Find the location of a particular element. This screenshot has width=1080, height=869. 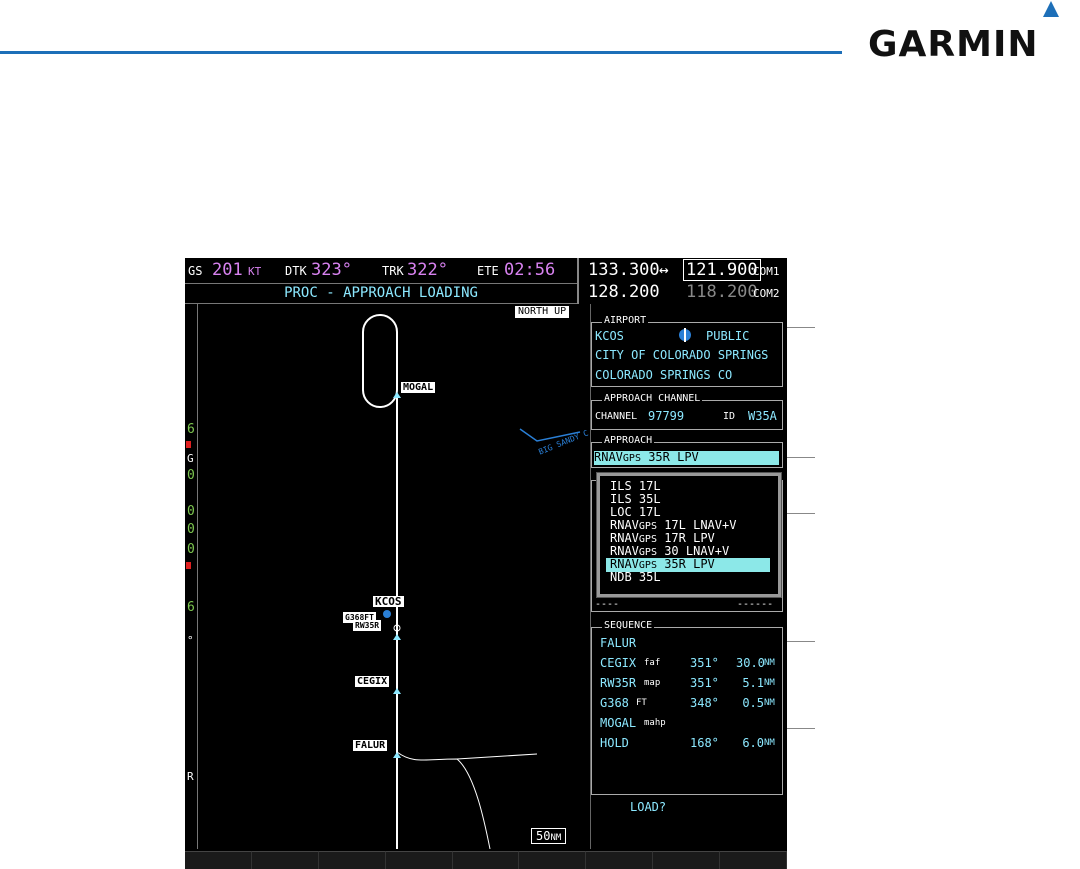

waypoint-cegix: CEGIX is located at coordinates (372, 681).